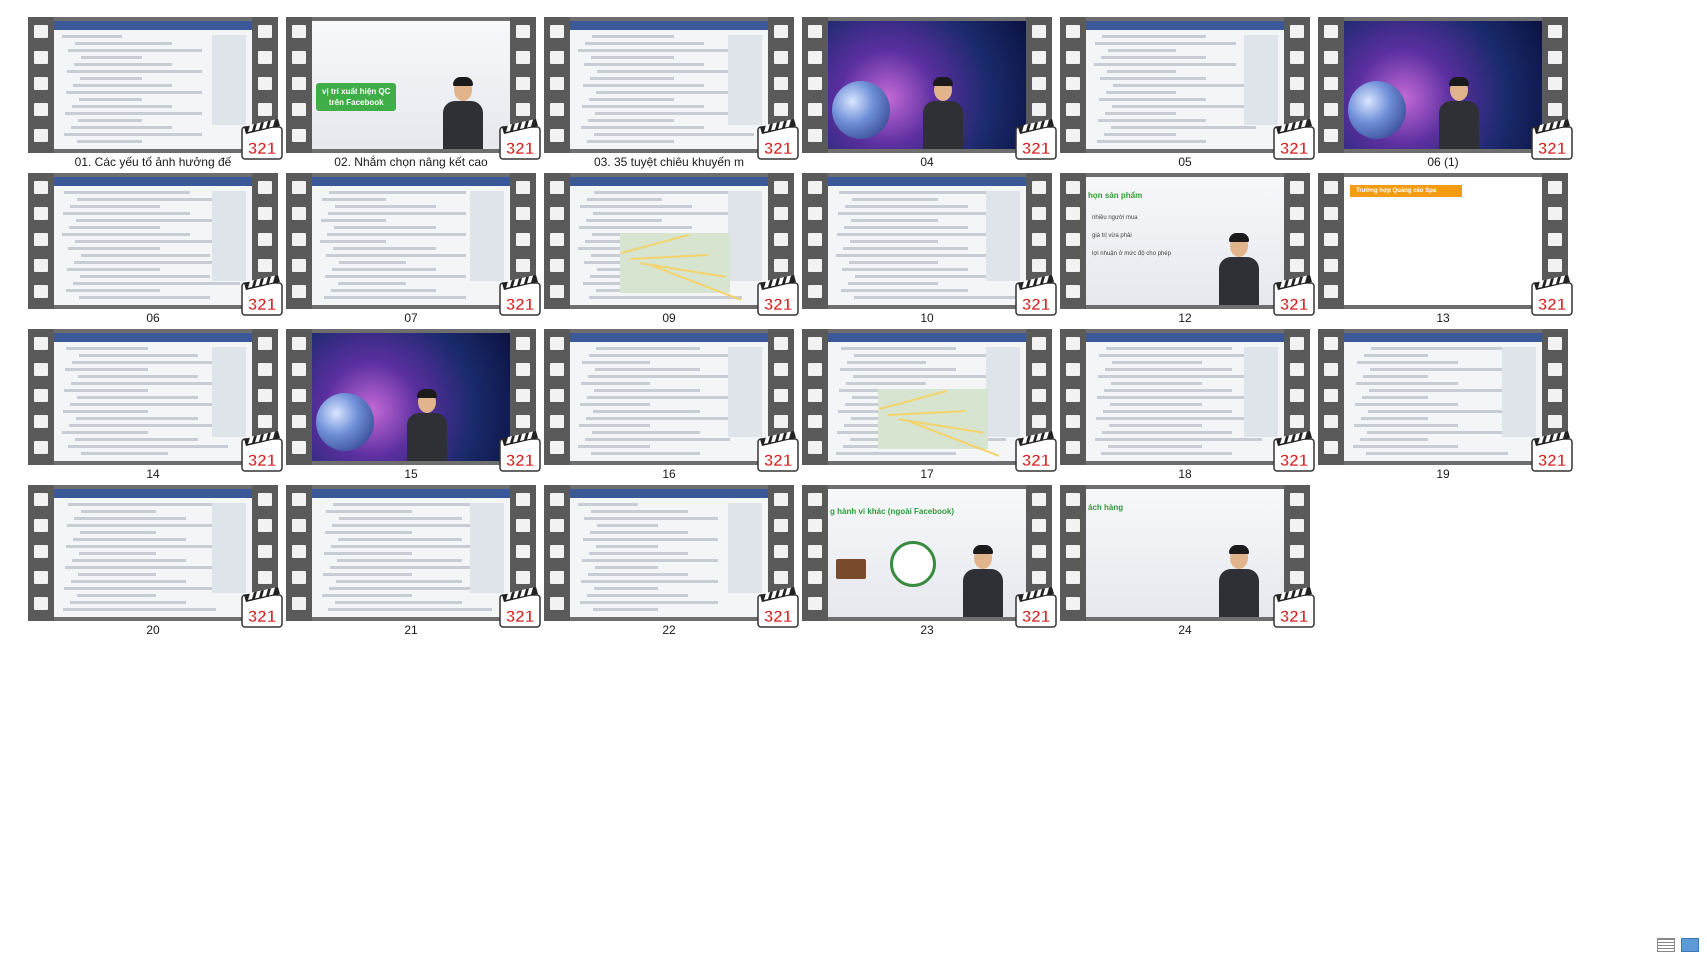 The height and width of the screenshot is (957, 1707). Describe the element at coordinates (153, 162) in the screenshot. I see `file-name-label: 01. Các yếu tố ảnh hưởng đế` at that location.